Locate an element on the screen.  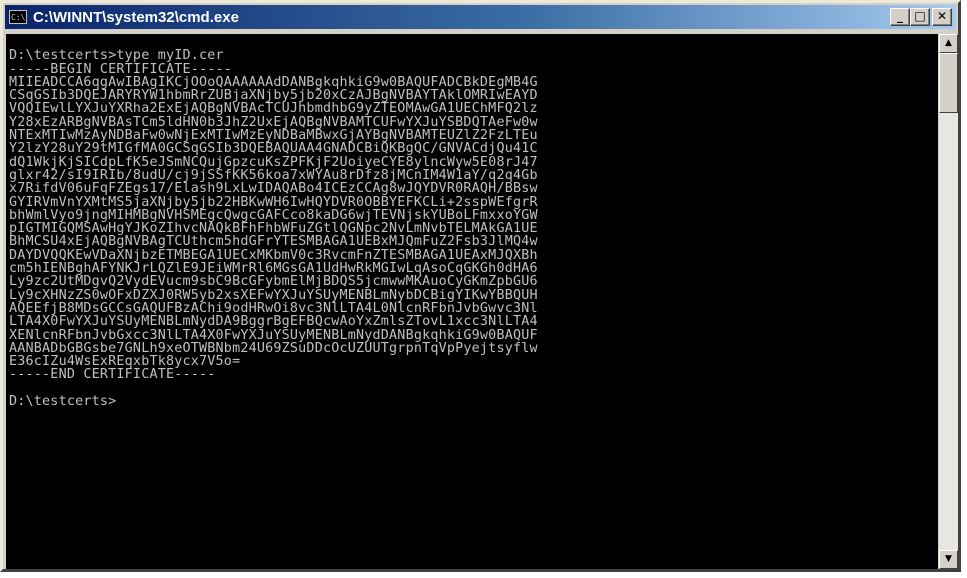
minimize-button: _ is located at coordinates (900, 17).